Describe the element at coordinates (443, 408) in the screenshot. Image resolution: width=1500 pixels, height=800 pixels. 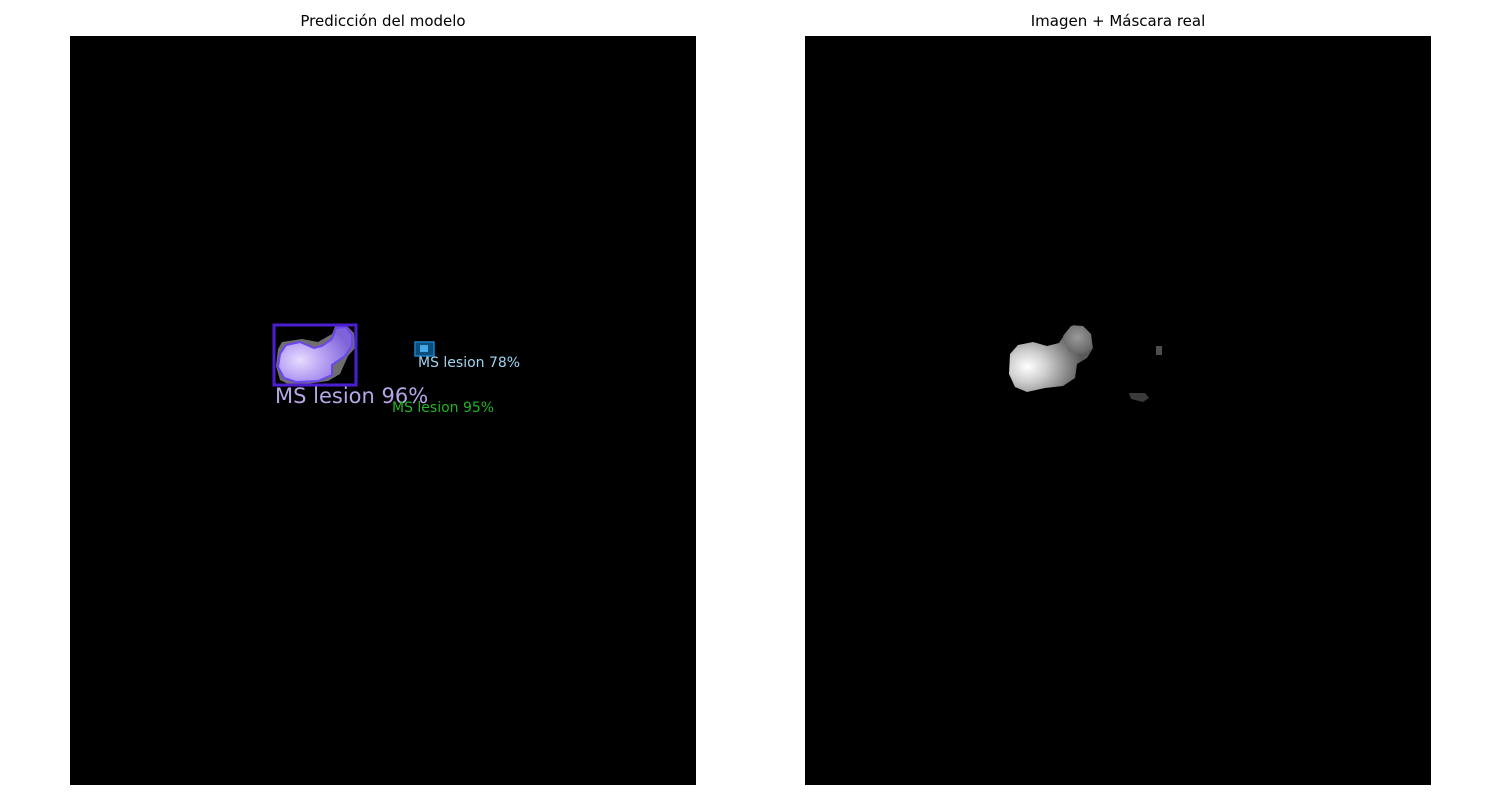
I see `detection-label-95: MS lesion 95%` at that location.